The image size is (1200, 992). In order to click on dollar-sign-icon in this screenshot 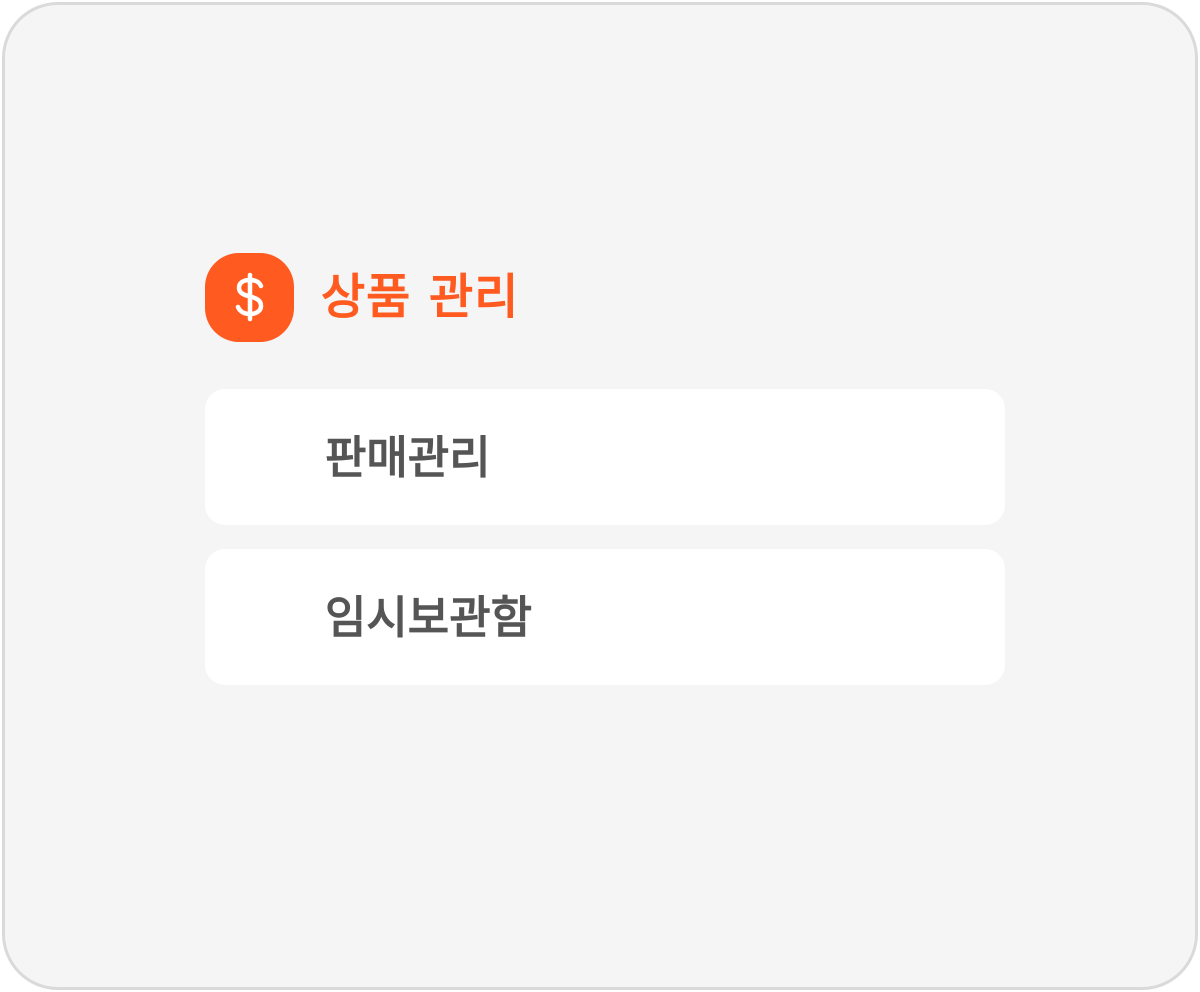, I will do `click(249, 297)`.